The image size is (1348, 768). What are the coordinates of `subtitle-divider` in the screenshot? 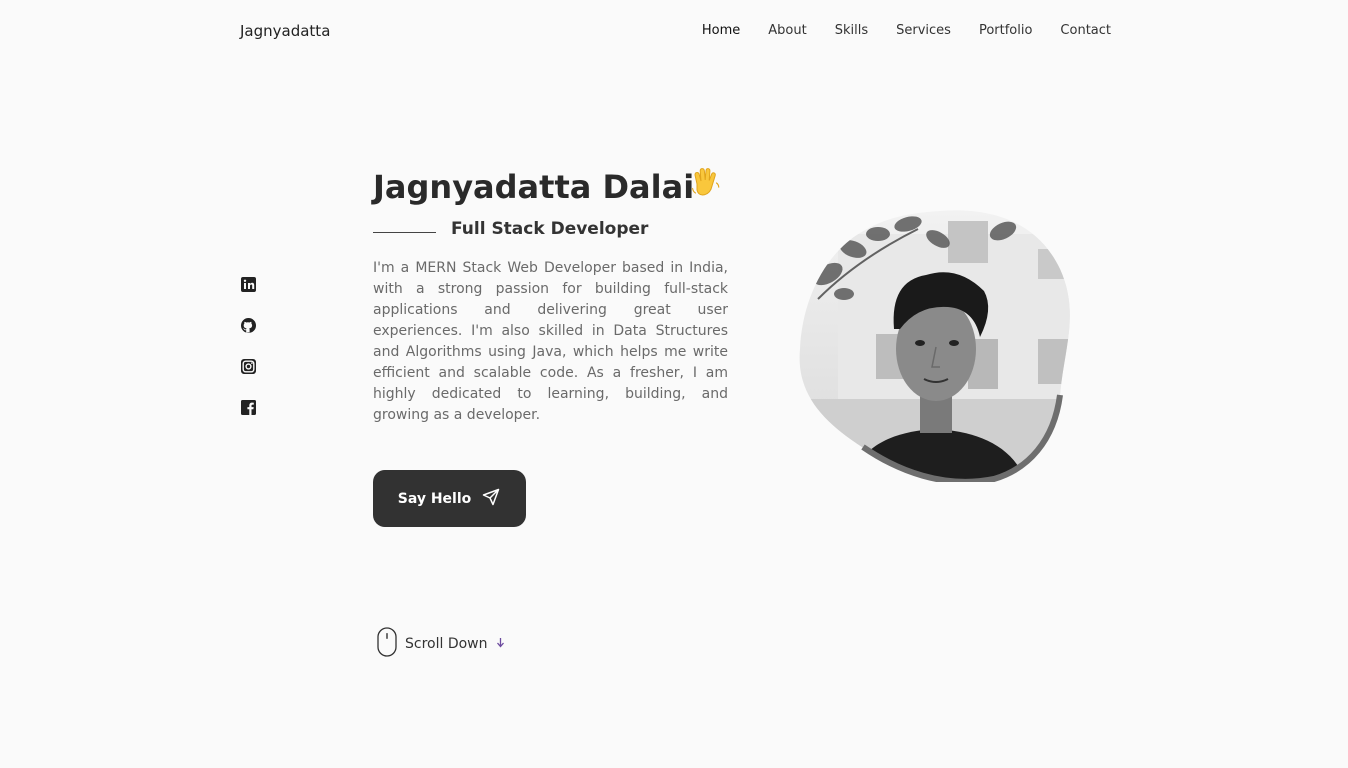 It's located at (404, 232).